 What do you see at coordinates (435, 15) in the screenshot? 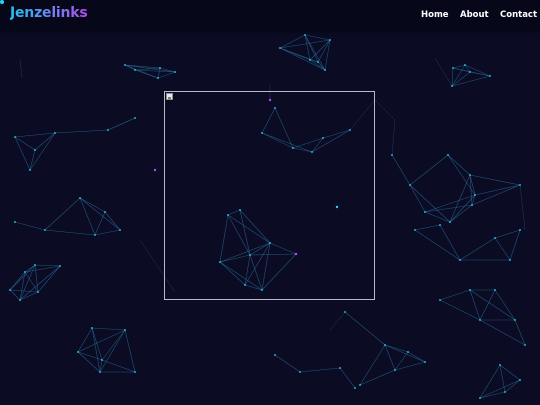
I see `nav-link-home: Home` at bounding box center [435, 15].